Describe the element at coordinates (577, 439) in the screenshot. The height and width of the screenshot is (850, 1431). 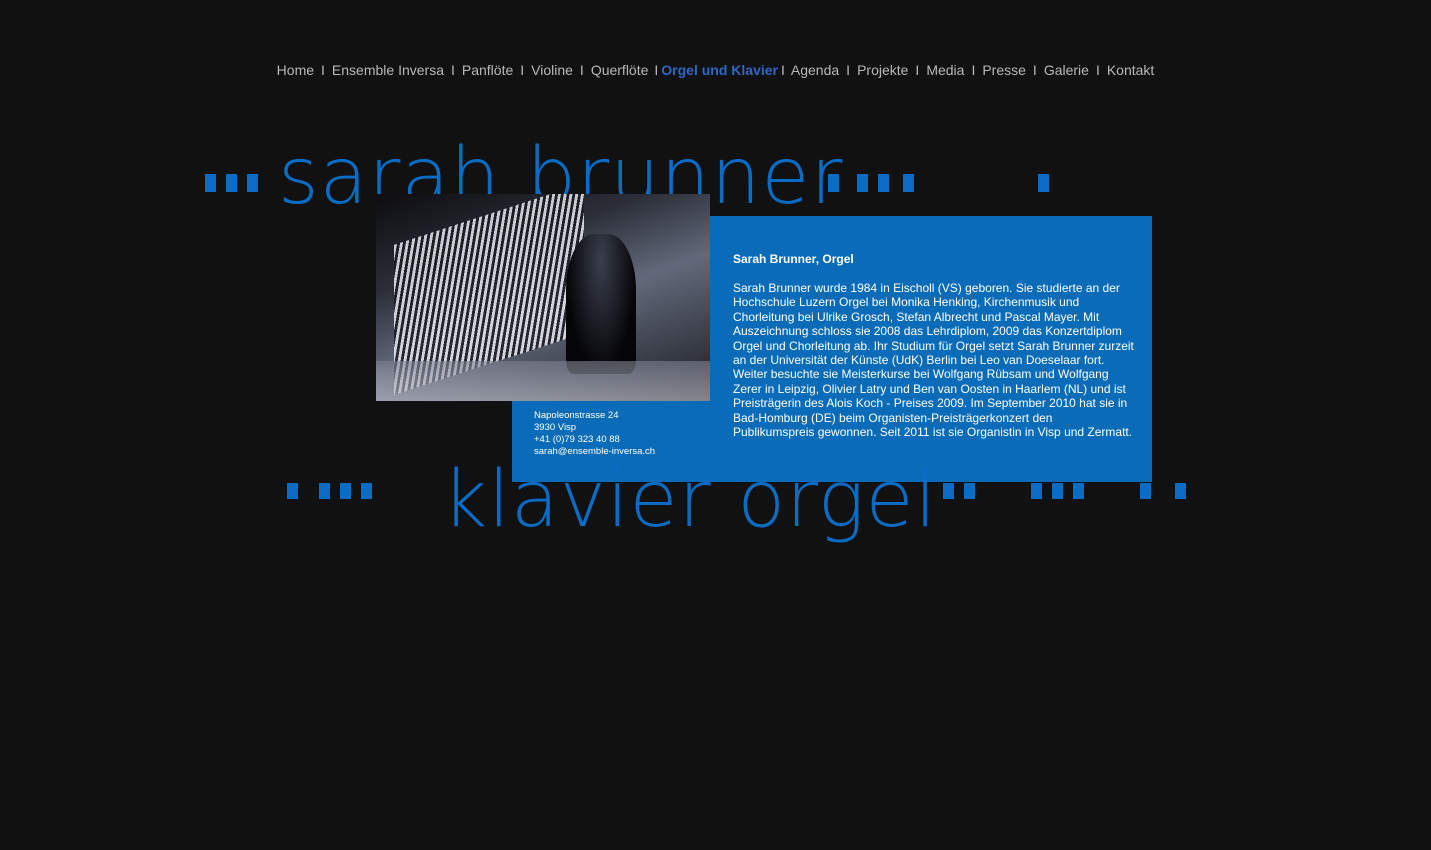
I see `contact-phone: +41 (0)79 323 40 88` at that location.